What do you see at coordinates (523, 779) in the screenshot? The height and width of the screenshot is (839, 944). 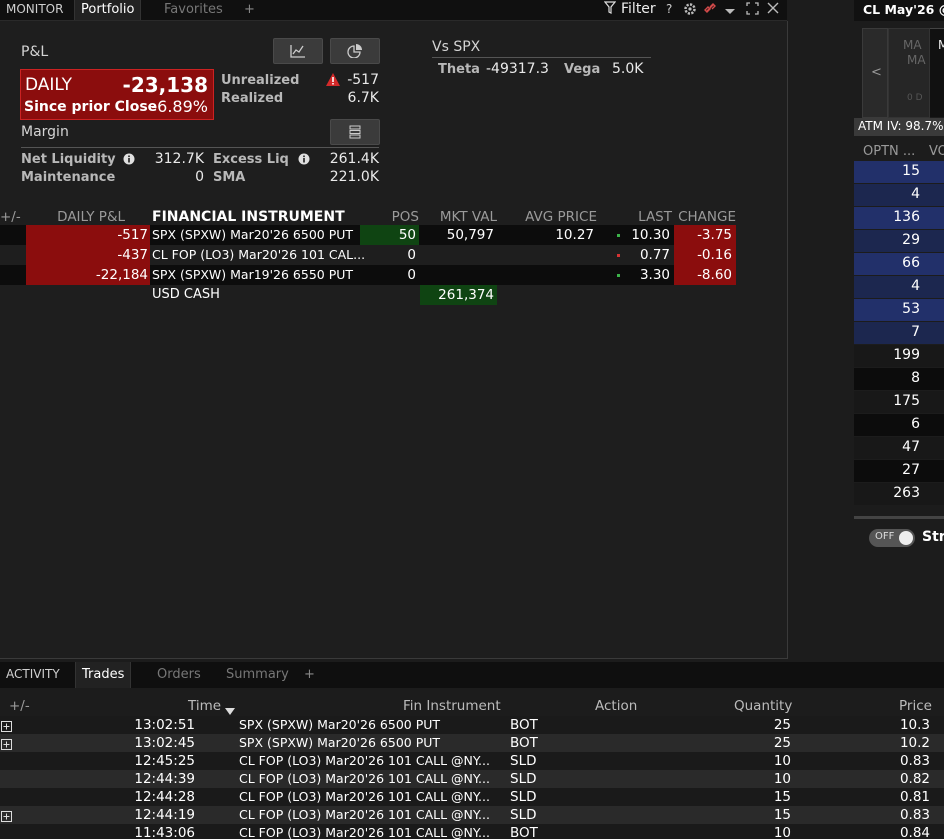 I see `trade-action: SLD` at bounding box center [523, 779].